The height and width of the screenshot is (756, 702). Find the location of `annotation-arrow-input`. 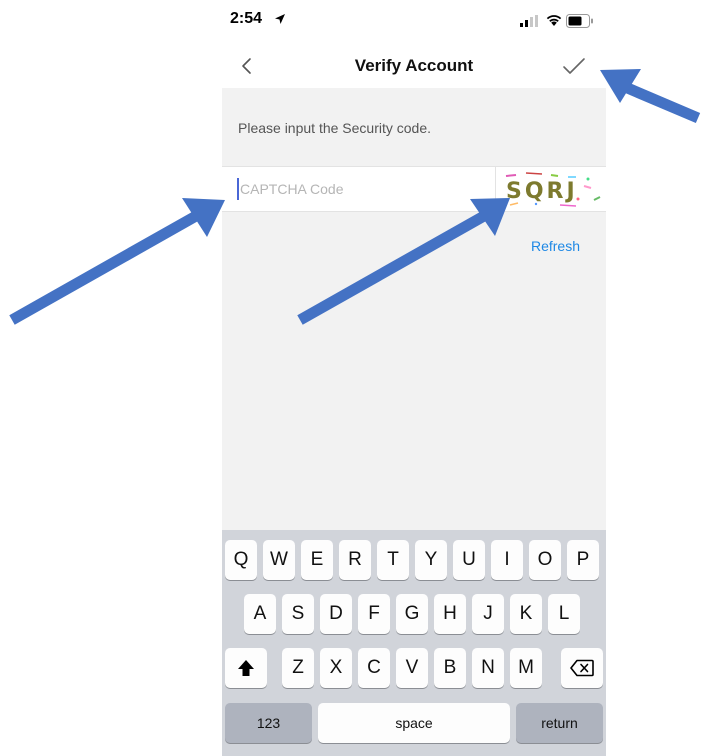

annotation-arrow-input is located at coordinates (117, 261).